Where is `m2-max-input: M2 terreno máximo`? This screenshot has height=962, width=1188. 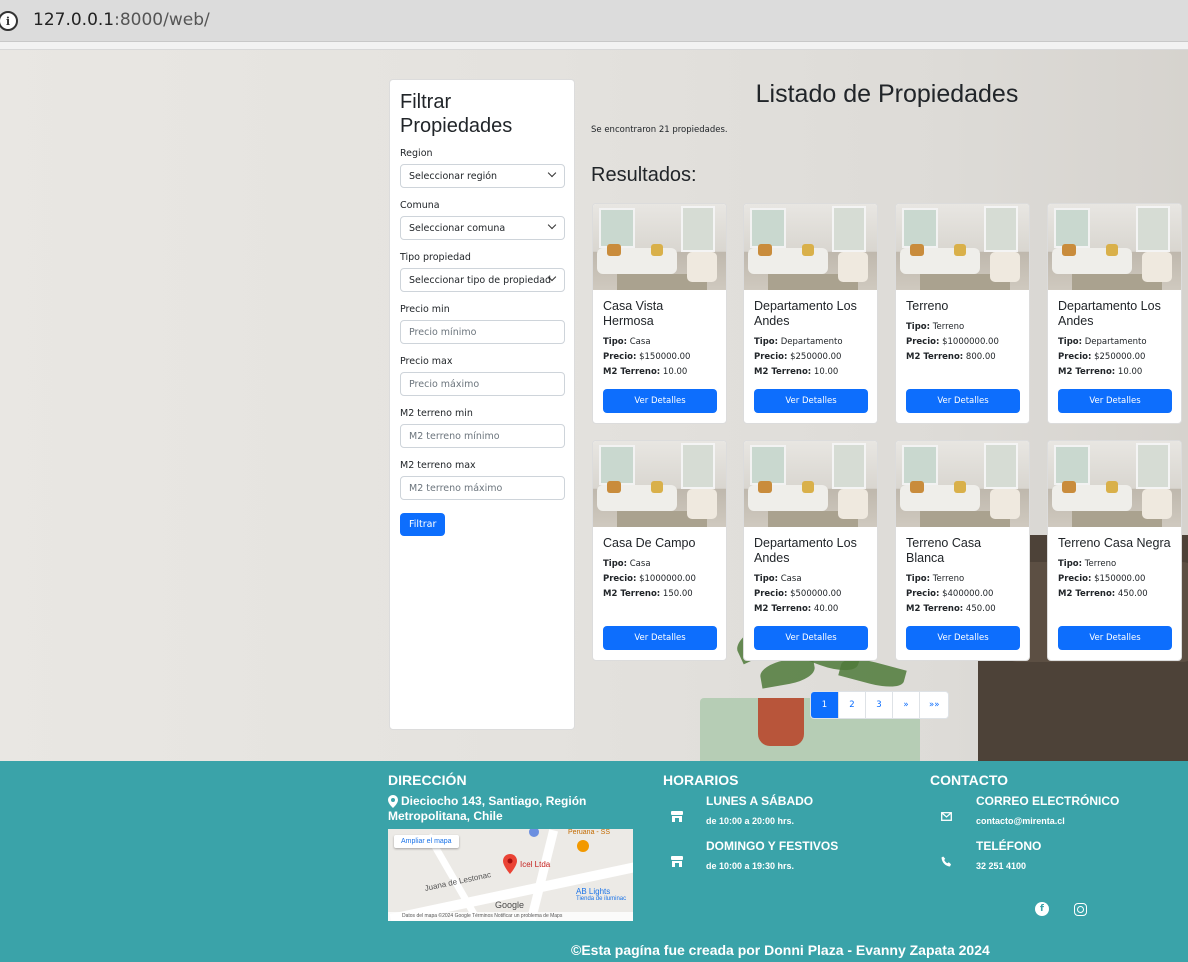
m2-max-input: M2 terreno máximo is located at coordinates (482, 488).